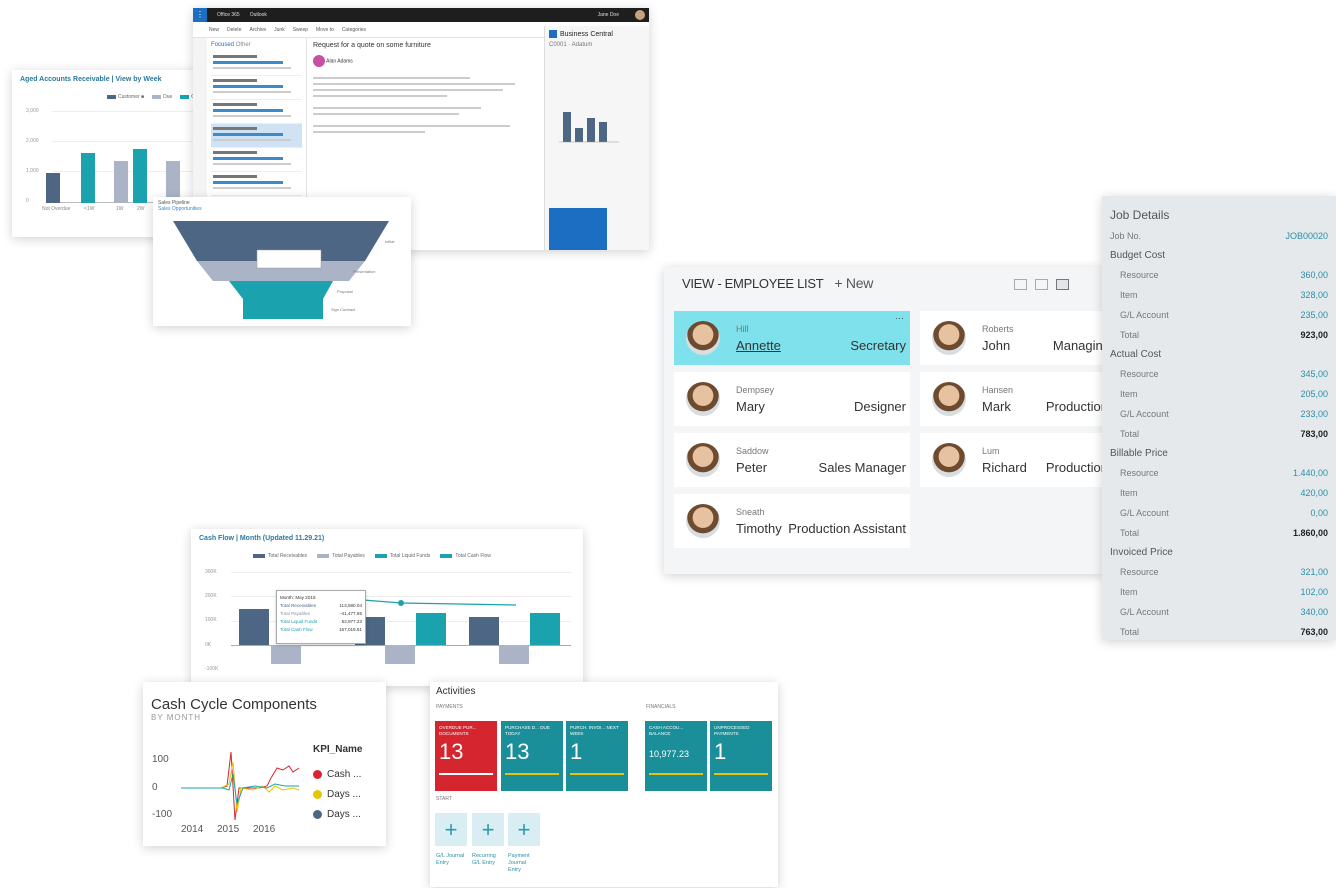 This screenshot has height=888, width=1336. What do you see at coordinates (752, 467) in the screenshot?
I see `employee-given-name: Peter` at bounding box center [752, 467].